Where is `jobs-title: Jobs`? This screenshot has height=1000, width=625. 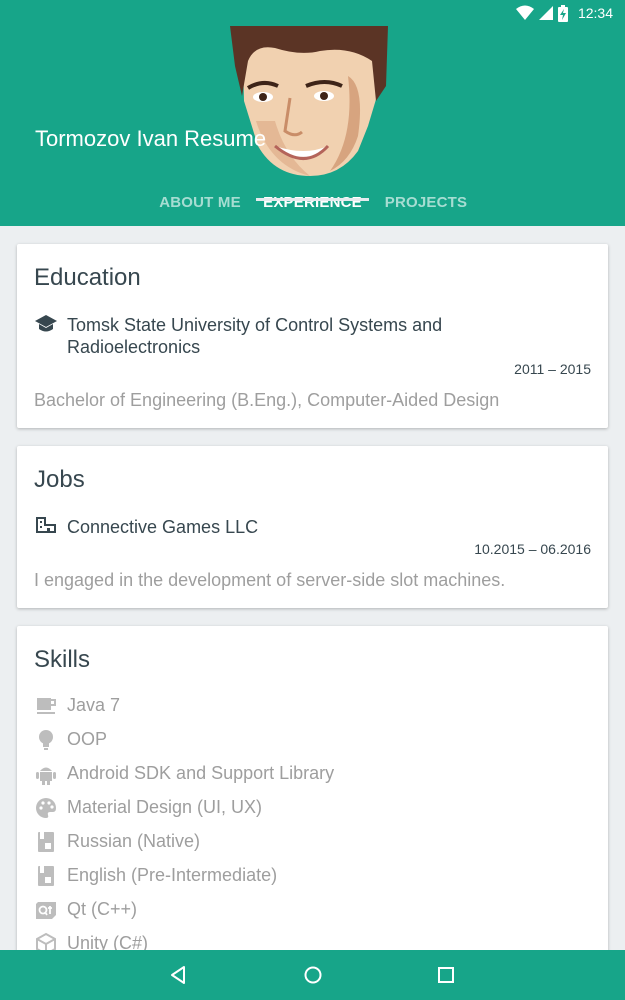 jobs-title: Jobs is located at coordinates (59, 479).